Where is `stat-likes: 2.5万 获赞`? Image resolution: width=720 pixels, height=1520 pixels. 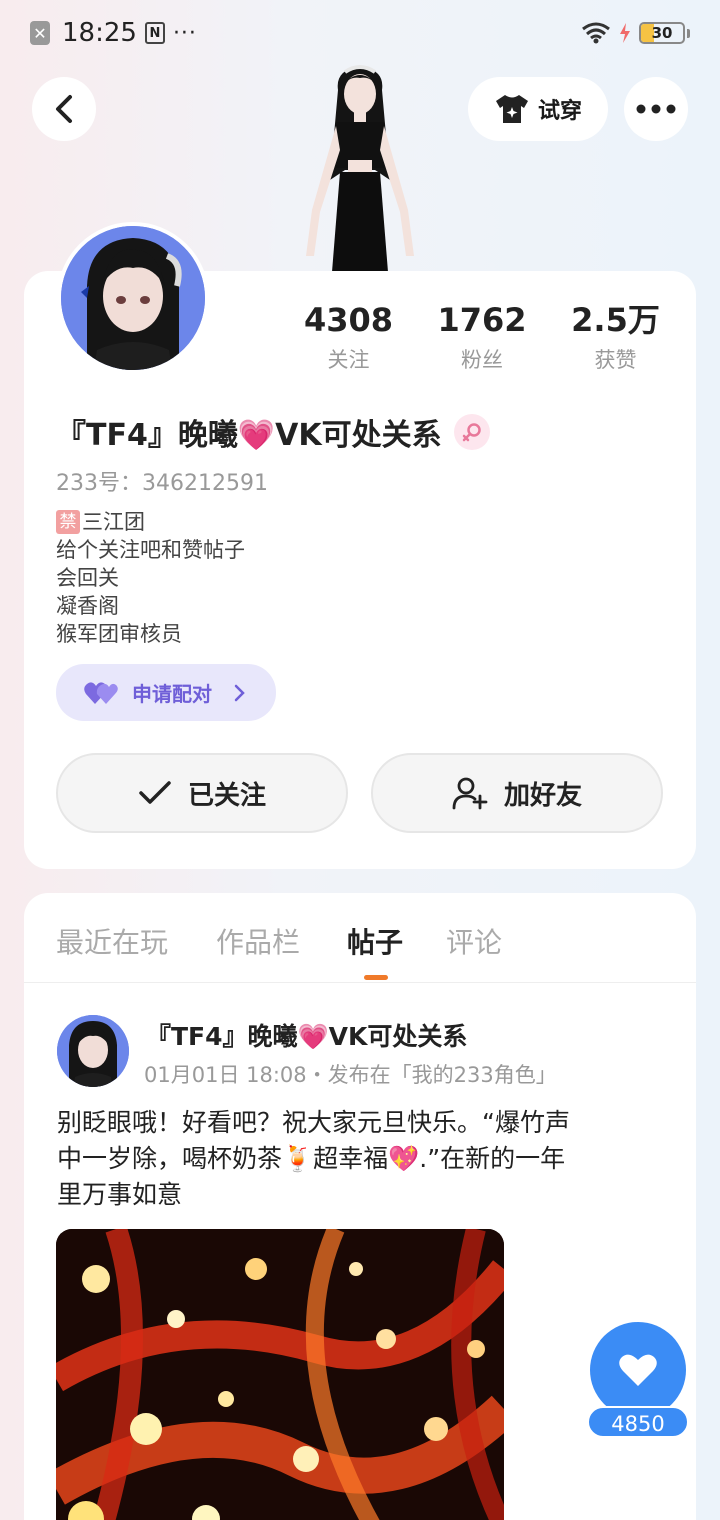
stat-likes: 2.5万 获赞 is located at coordinates (615, 337).